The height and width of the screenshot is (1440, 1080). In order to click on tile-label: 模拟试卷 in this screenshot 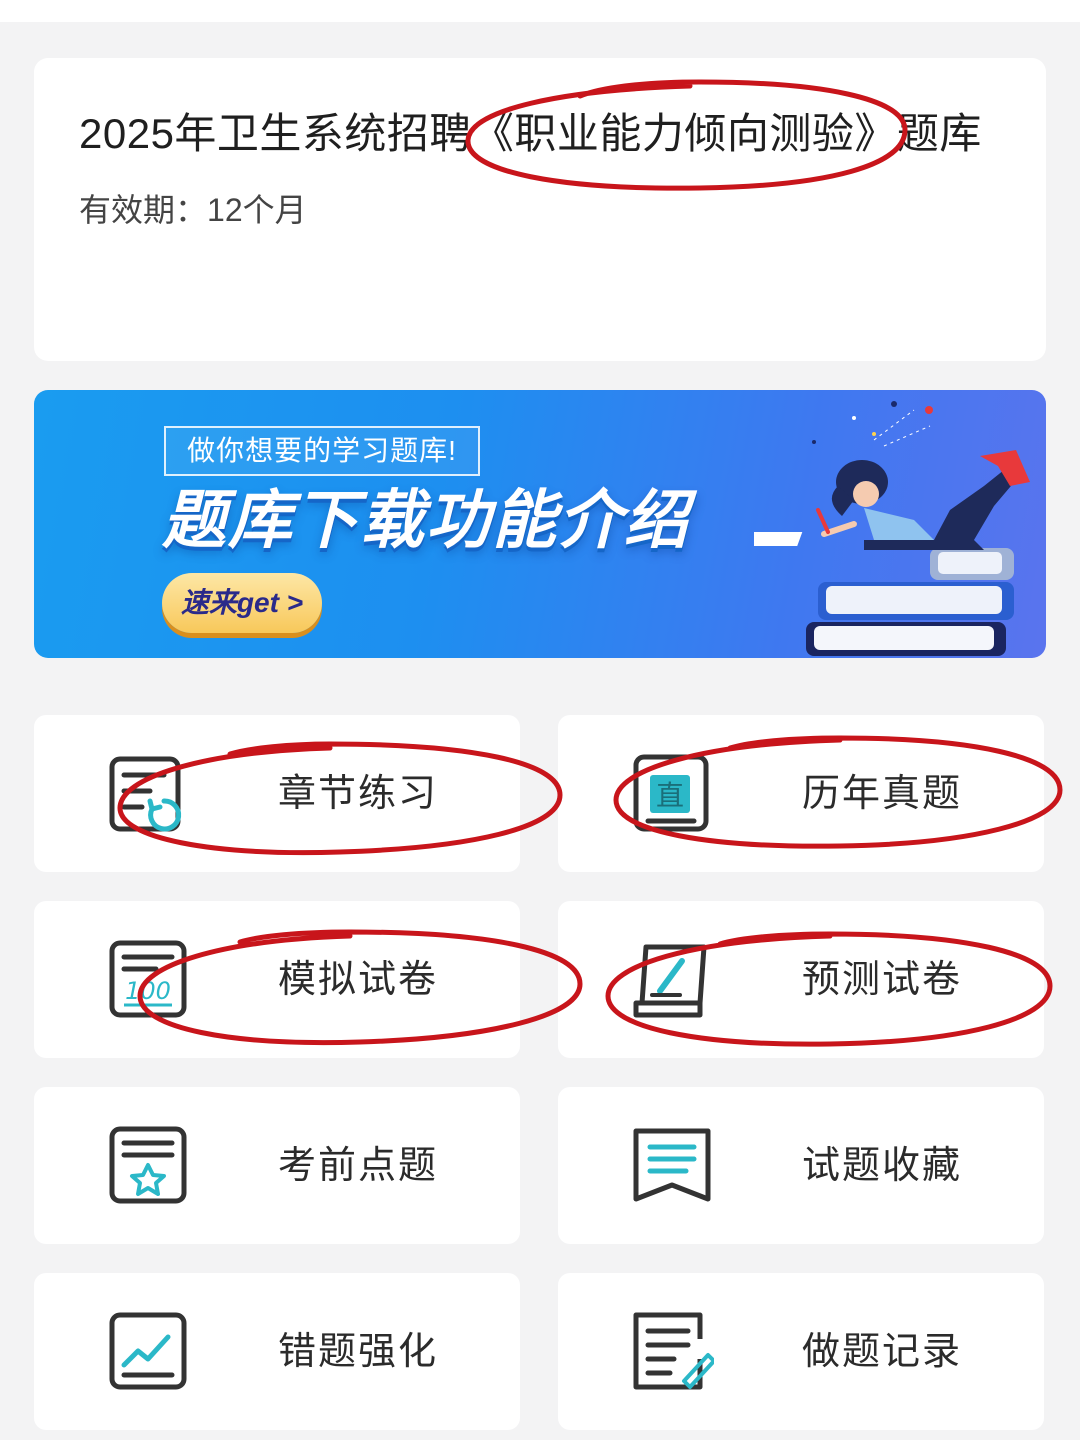, I will do `click(358, 980)`.